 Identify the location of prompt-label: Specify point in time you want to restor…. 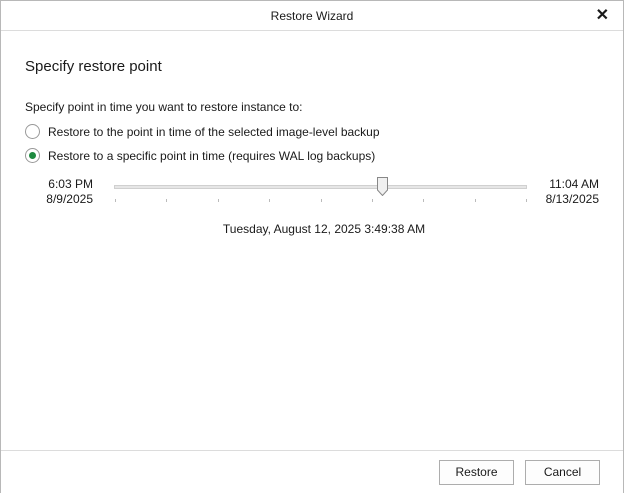
(164, 107).